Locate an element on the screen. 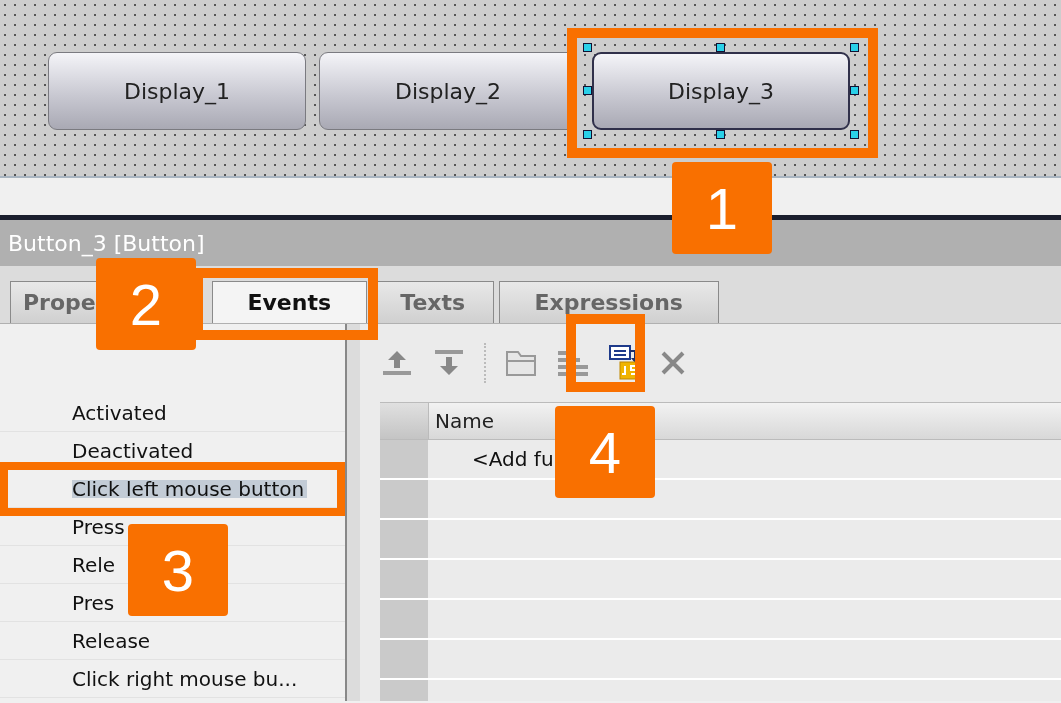 The image size is (1061, 703). display-button: Display_1 is located at coordinates (177, 91).